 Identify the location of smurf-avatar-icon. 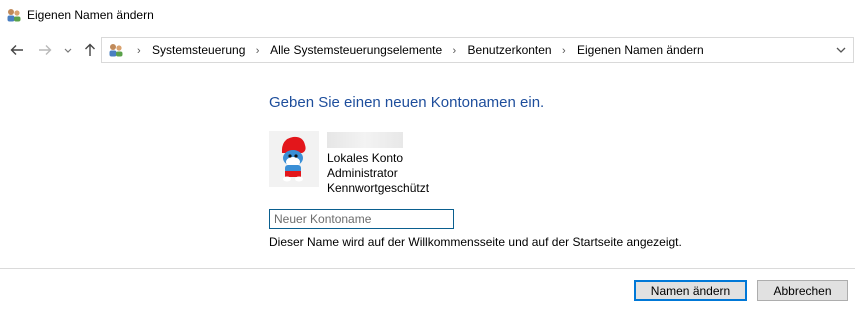
(293, 159).